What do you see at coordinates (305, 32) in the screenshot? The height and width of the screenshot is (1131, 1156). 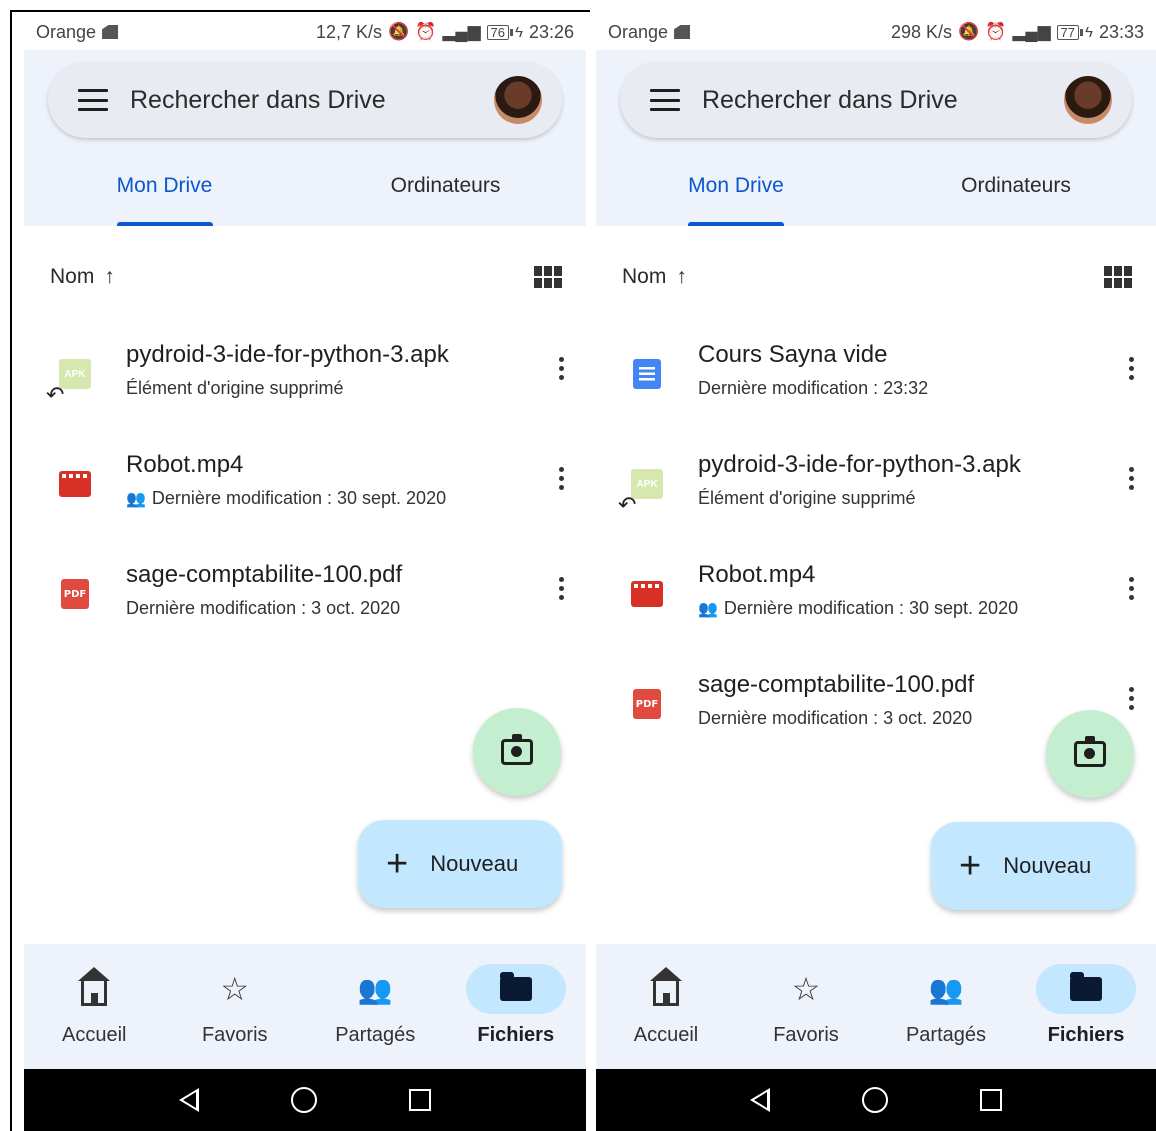 I see `status-bar: Orange 12,7 K/s 🔕 ⏰ ▂▄▆ 76 ϟ 23:26` at bounding box center [305, 32].